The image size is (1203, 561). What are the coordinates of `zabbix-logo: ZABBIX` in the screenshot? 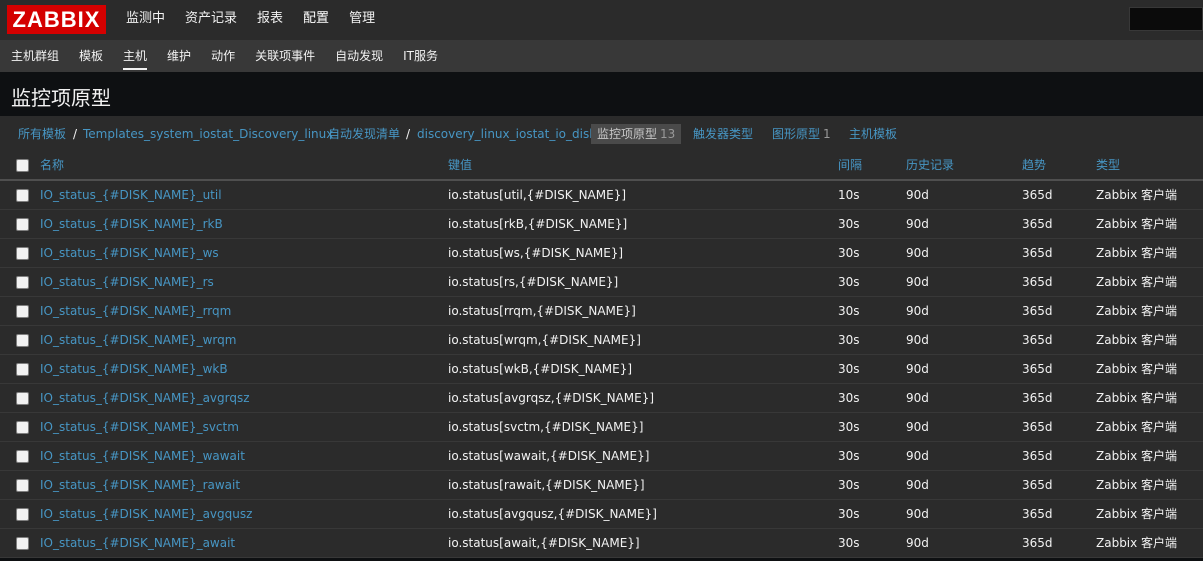 It's located at (56, 19).